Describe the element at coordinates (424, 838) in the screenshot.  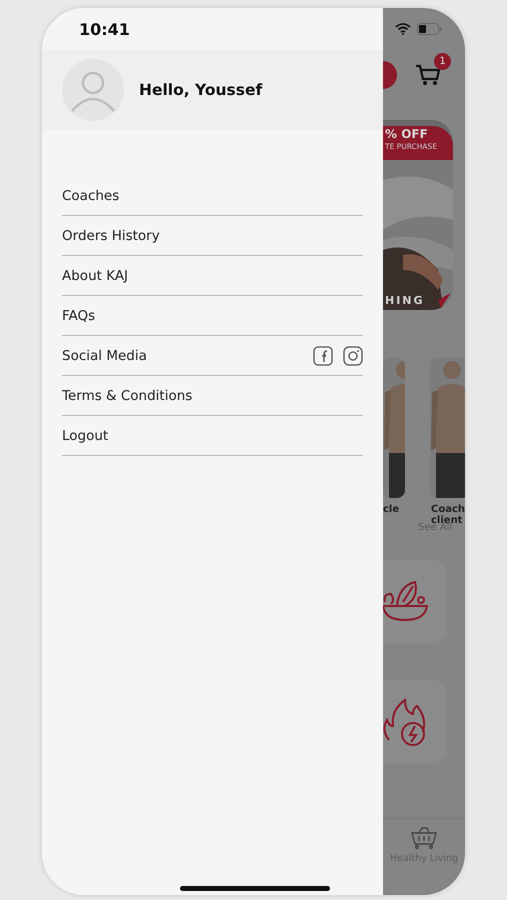
I see `basket-icon` at that location.